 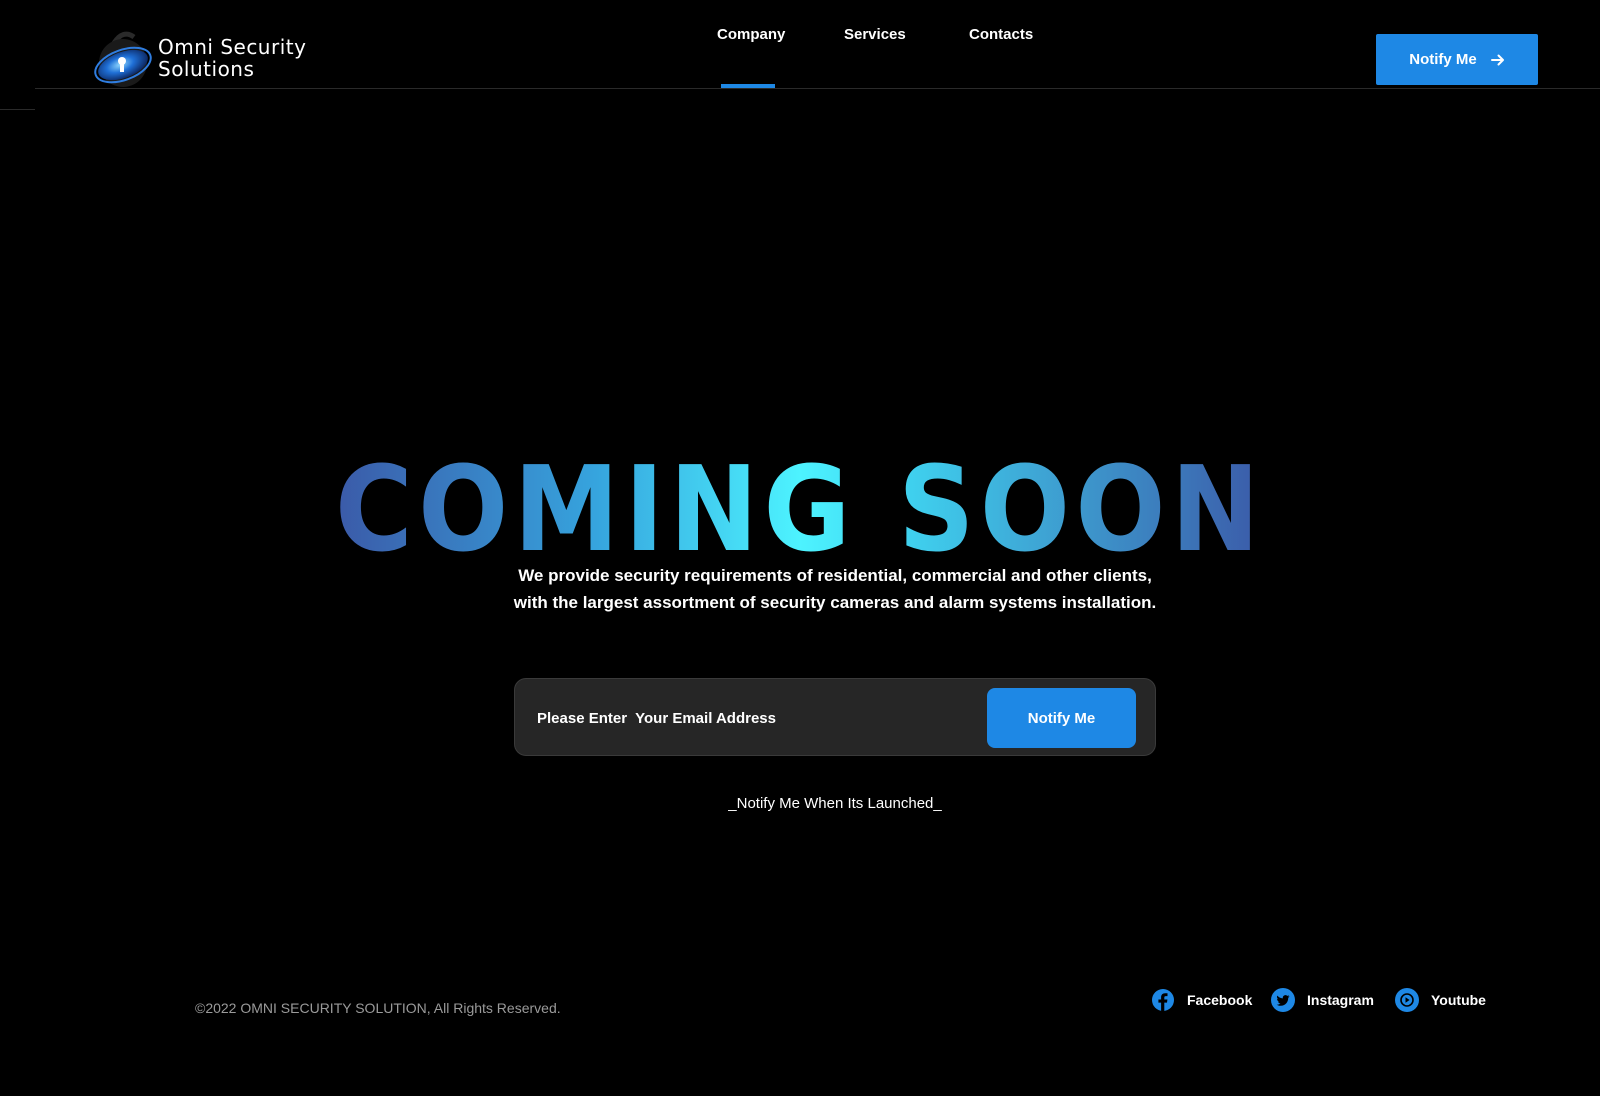 I want to click on nav-item-services: Services, so click(x=875, y=34).